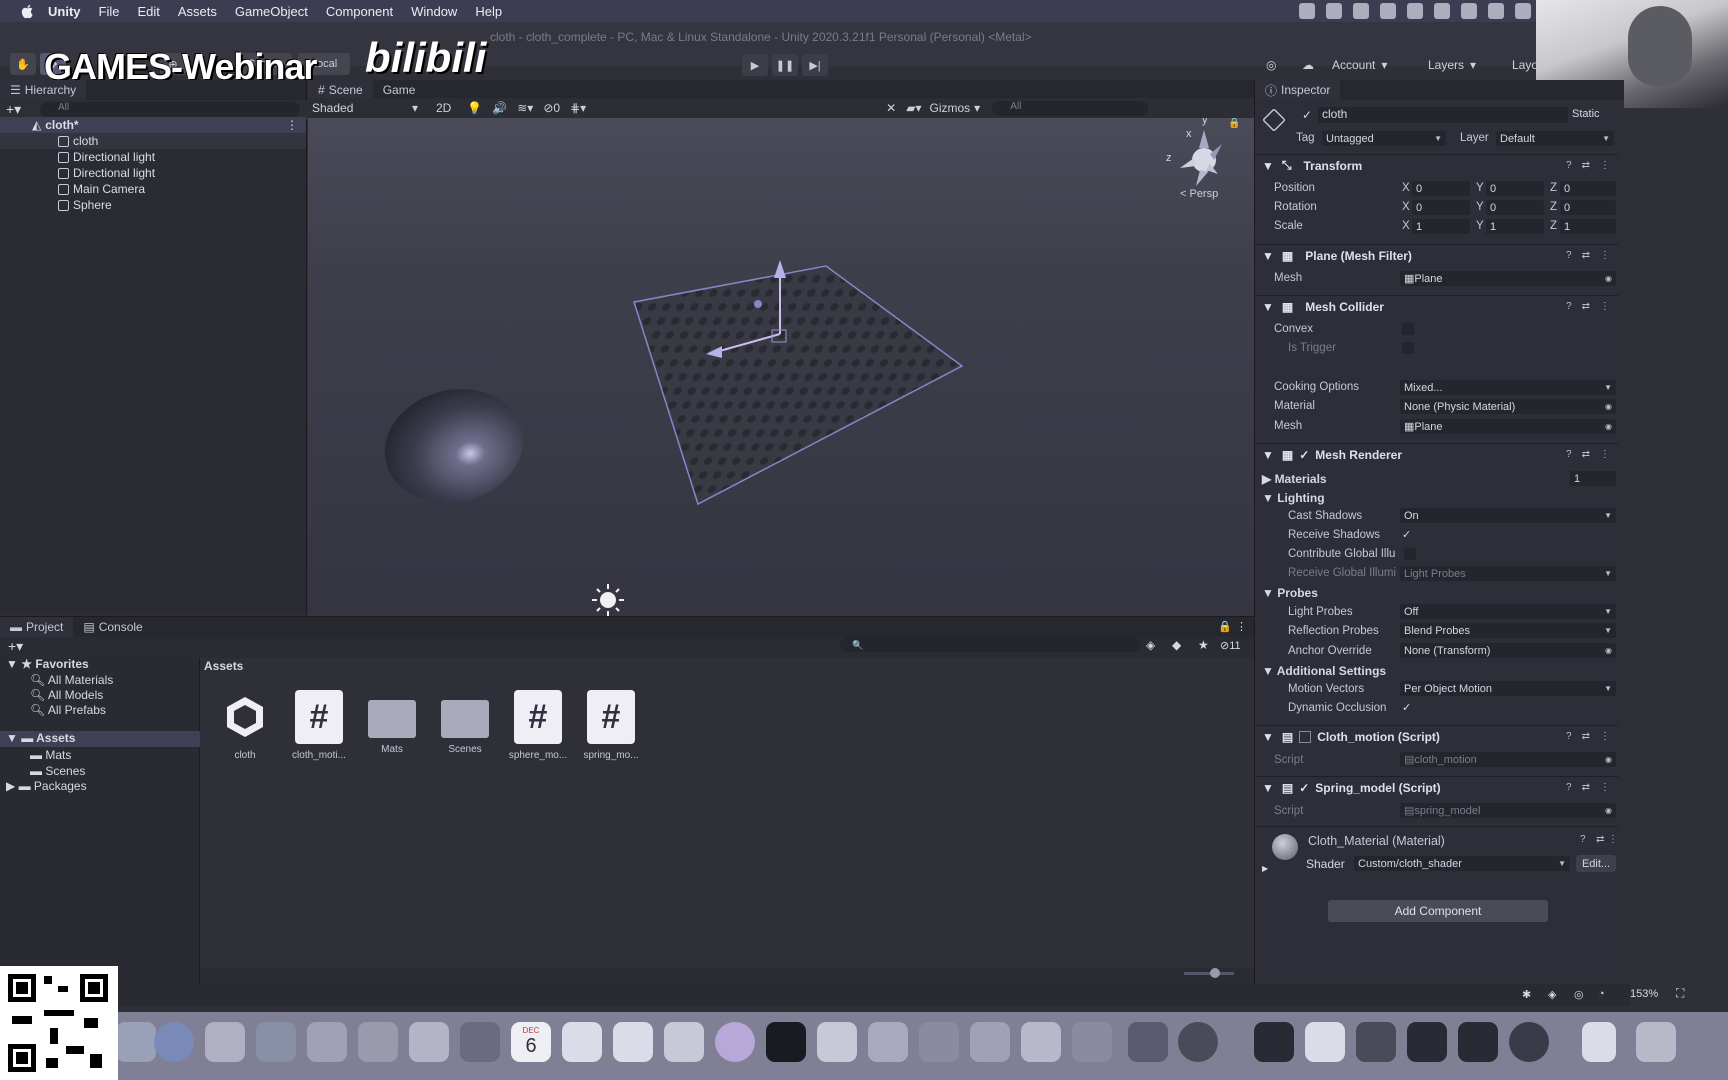 The image size is (1728, 1080). I want to click on filter-type-icon: ◈, so click(1150, 645).